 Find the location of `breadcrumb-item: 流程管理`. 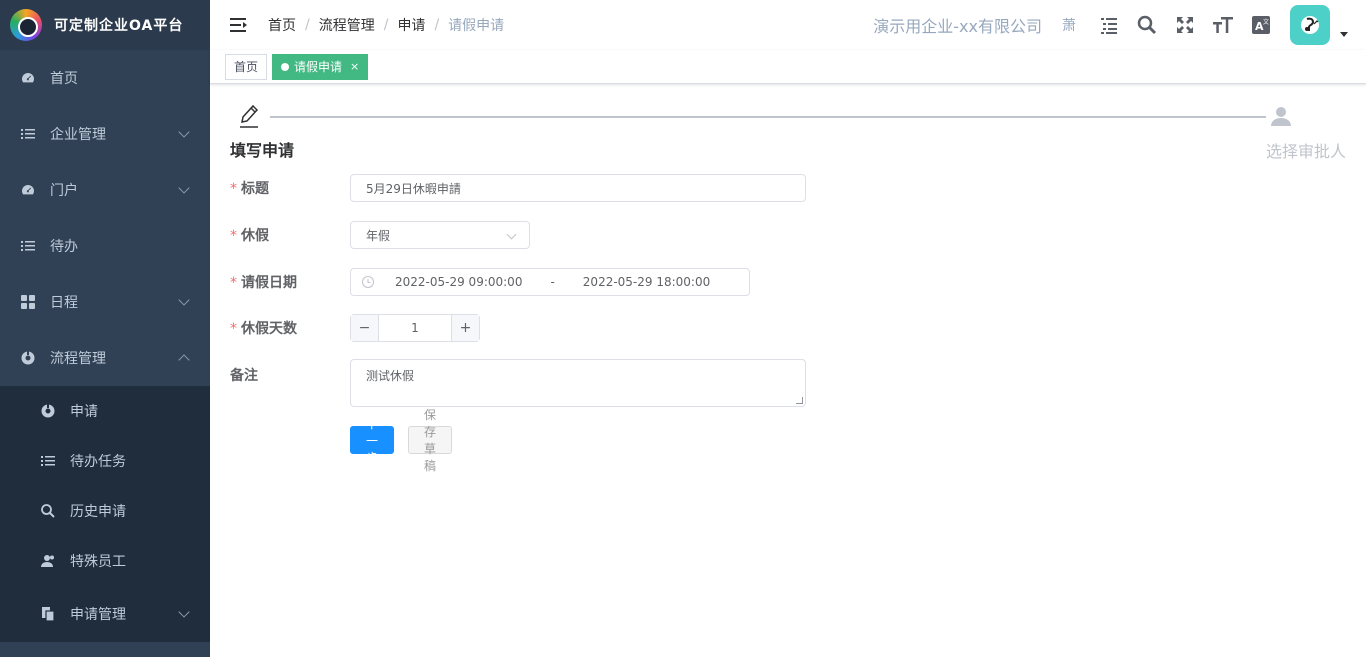

breadcrumb-item: 流程管理 is located at coordinates (347, 25).